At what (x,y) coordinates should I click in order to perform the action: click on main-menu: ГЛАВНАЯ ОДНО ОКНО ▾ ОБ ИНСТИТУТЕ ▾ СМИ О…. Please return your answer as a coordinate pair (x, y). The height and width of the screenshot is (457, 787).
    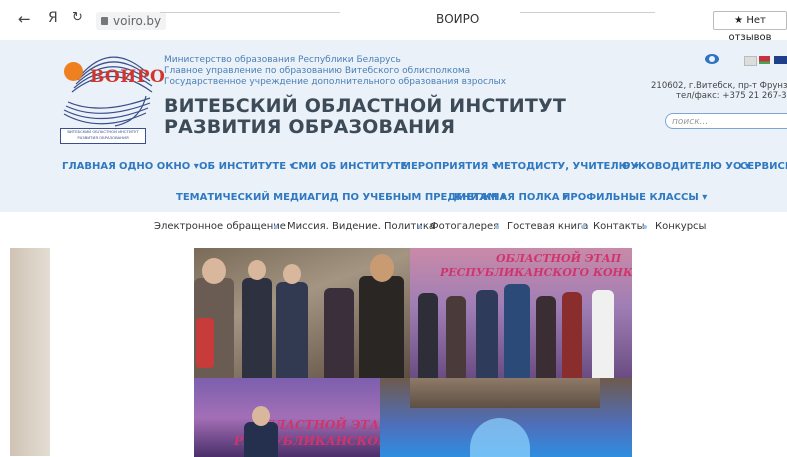
    Looking at the image, I should click on (393, 166).